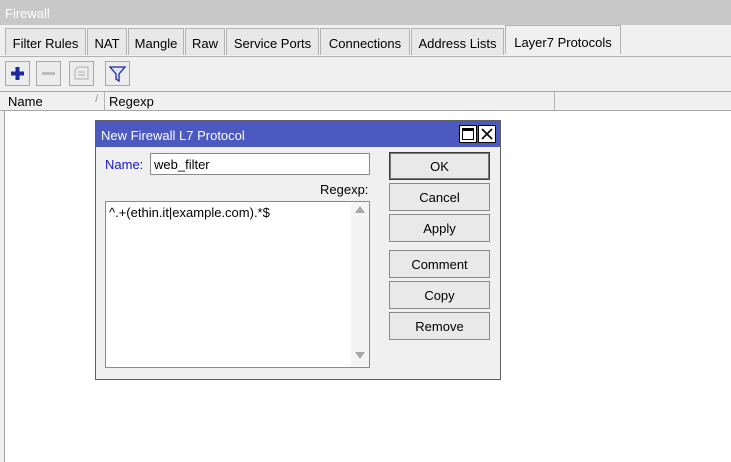 The image size is (731, 462). I want to click on regexp-scrollbar, so click(360, 284).